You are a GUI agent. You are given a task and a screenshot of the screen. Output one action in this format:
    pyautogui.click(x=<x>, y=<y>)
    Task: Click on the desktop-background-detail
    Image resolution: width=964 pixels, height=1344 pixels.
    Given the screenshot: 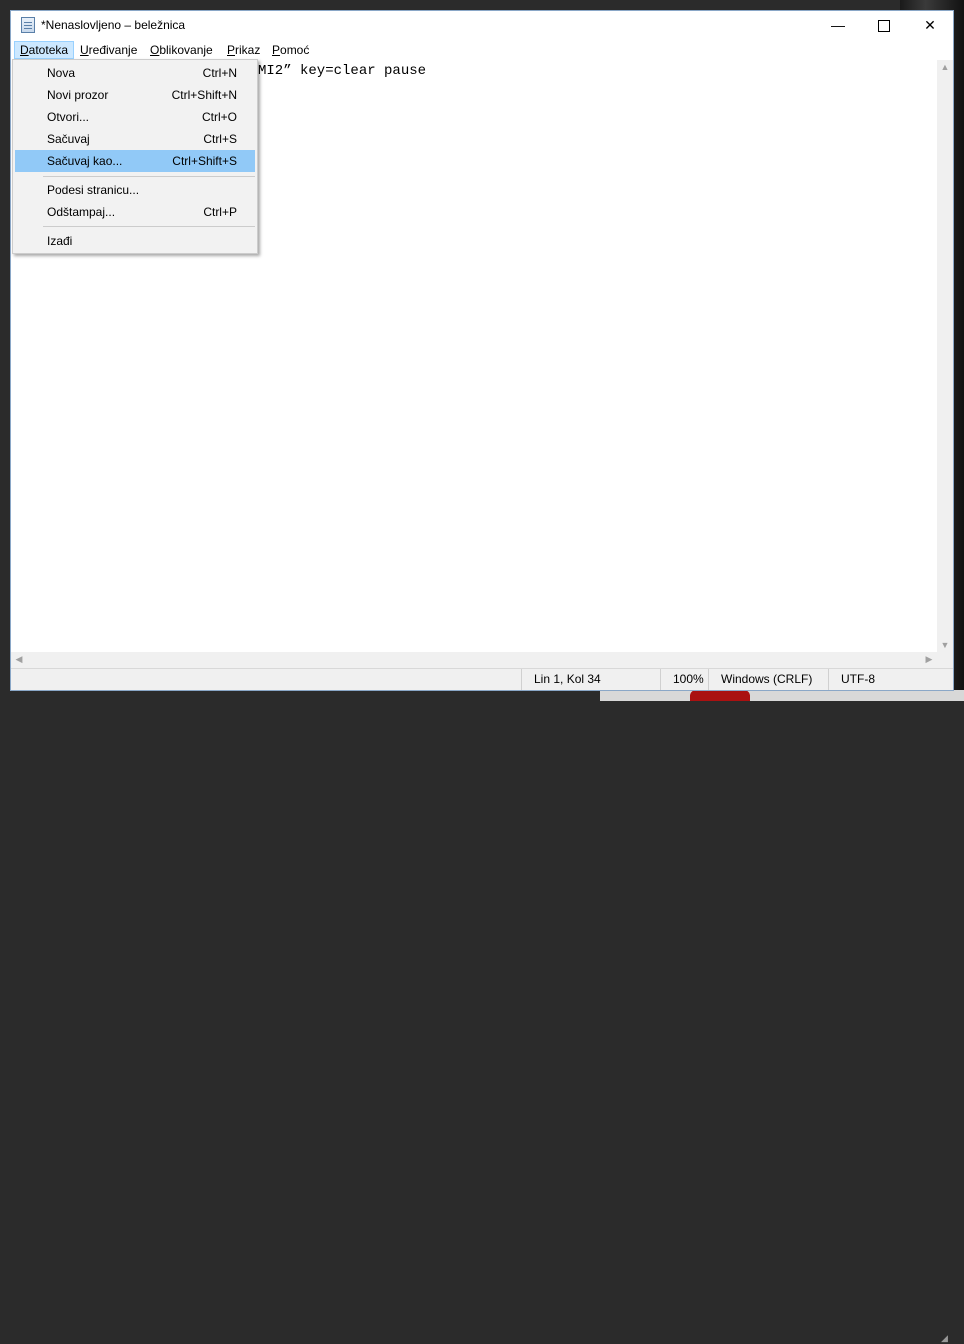 What is the action you would take?
    pyautogui.click(x=720, y=695)
    